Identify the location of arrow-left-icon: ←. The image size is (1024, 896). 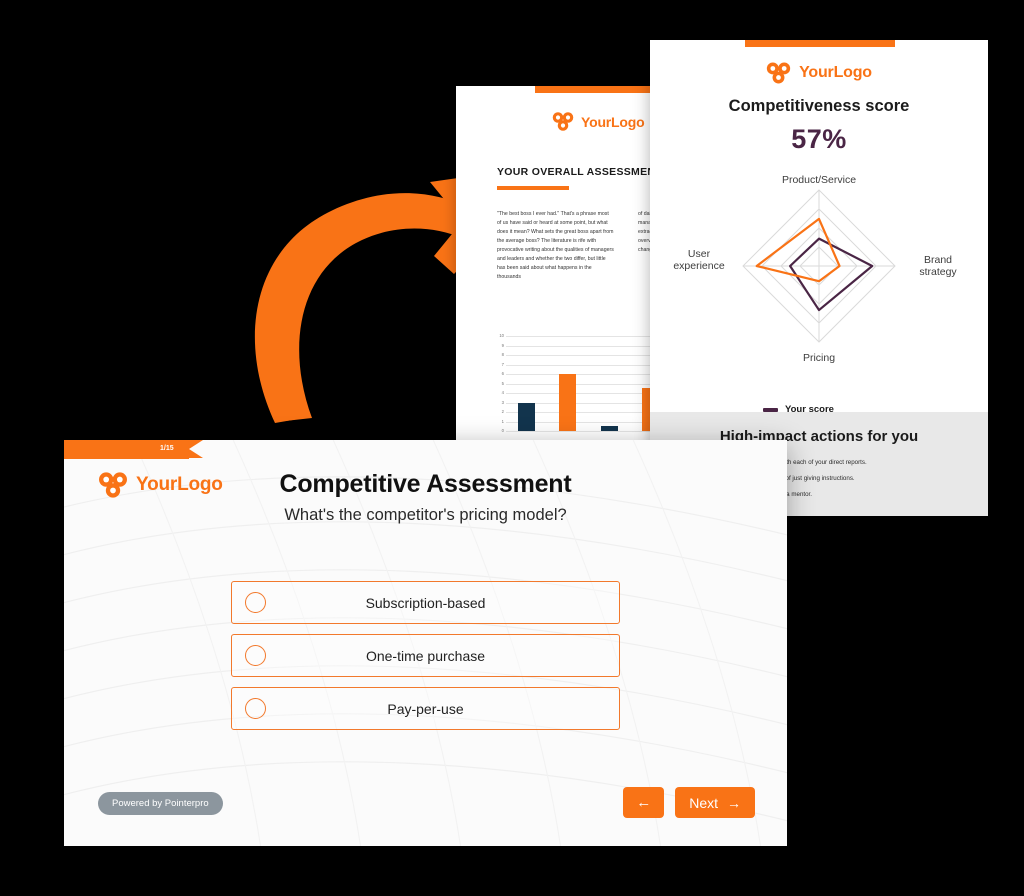
(644, 802).